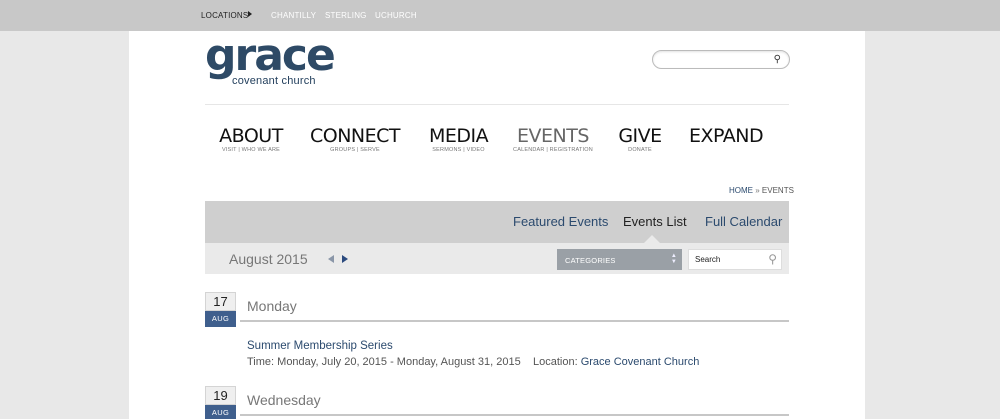 Image resolution: width=1000 pixels, height=419 pixels. What do you see at coordinates (320, 346) in the screenshot?
I see `event-title-link: Summer Membership Series` at bounding box center [320, 346].